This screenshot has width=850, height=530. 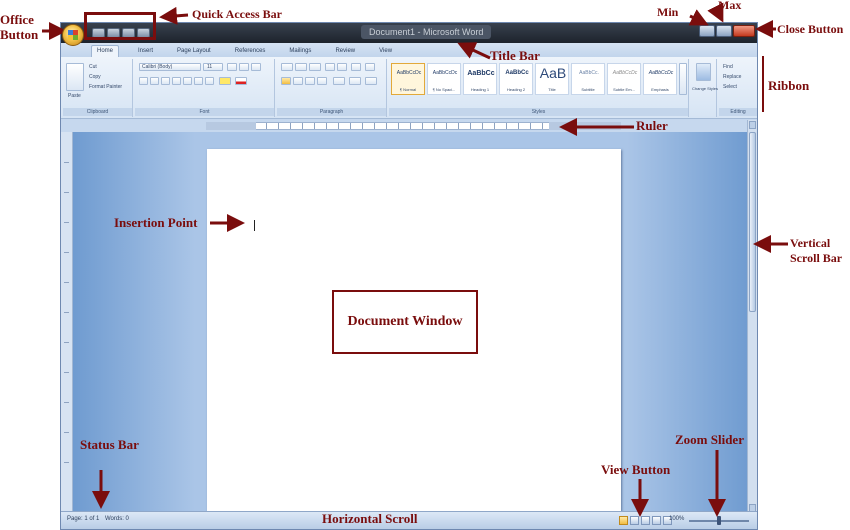 I want to click on office-logo-icon, so click(x=73, y=35).